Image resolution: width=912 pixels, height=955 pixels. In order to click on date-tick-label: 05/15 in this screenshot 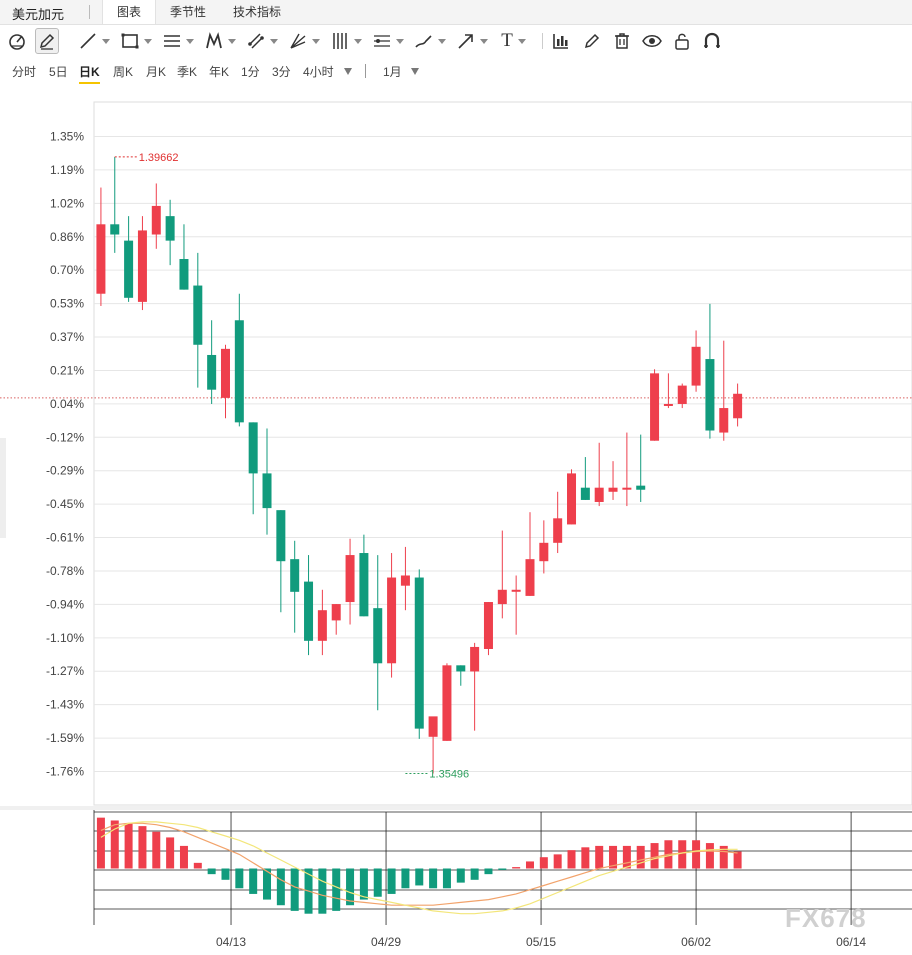, I will do `click(541, 942)`.